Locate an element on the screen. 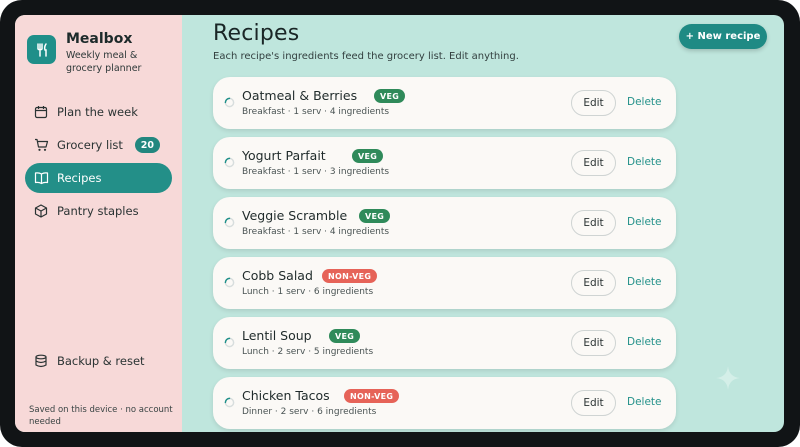 The width and height of the screenshot is (800, 447). recipe-name: Lentil Soup is located at coordinates (277, 335).